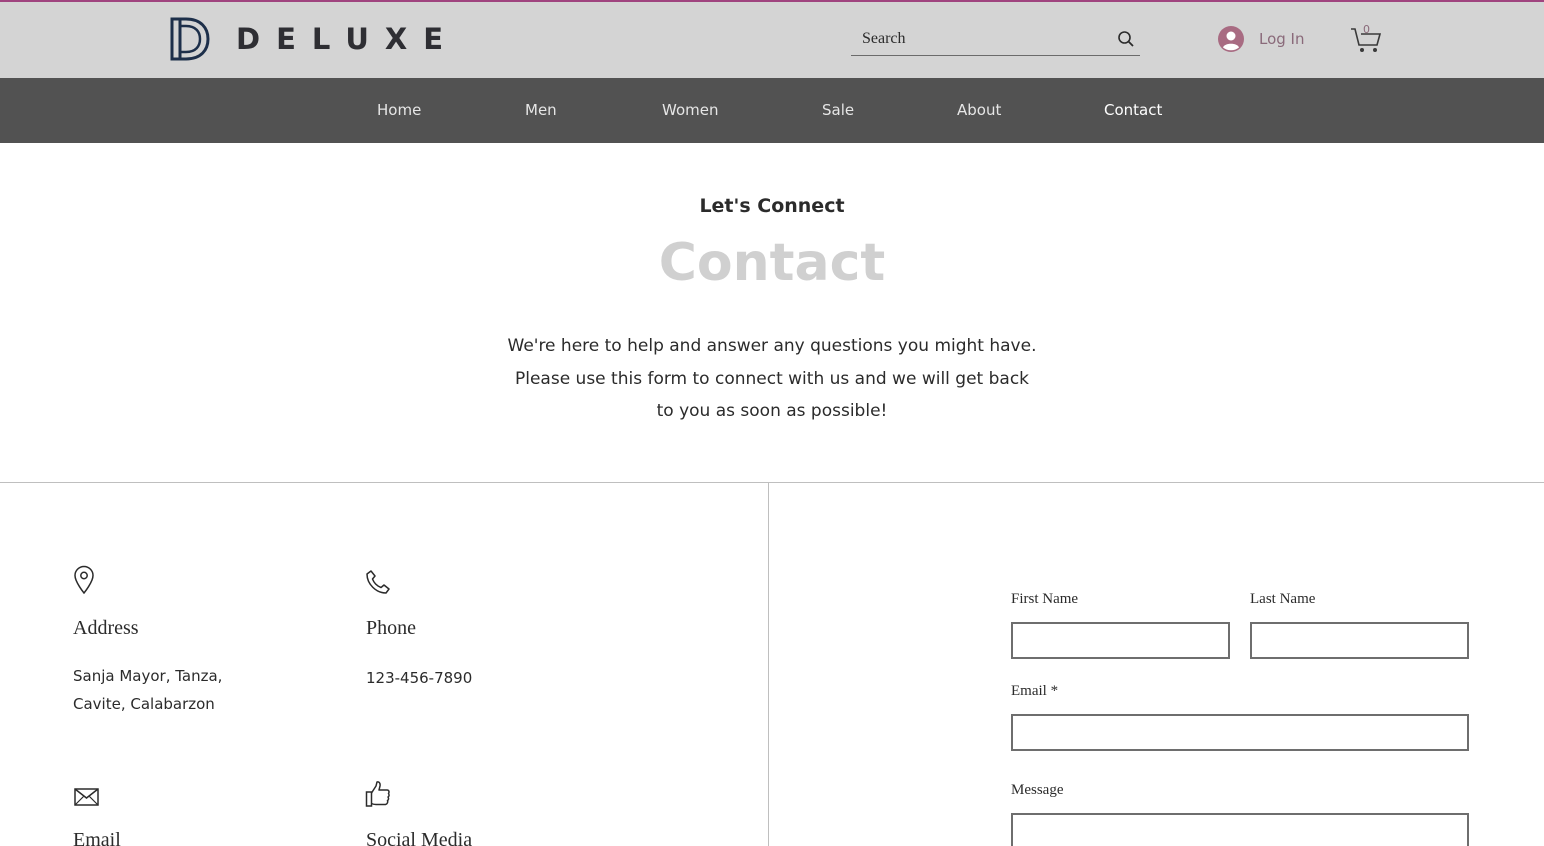  What do you see at coordinates (97, 837) in the screenshot?
I see `email-heading: Email` at bounding box center [97, 837].